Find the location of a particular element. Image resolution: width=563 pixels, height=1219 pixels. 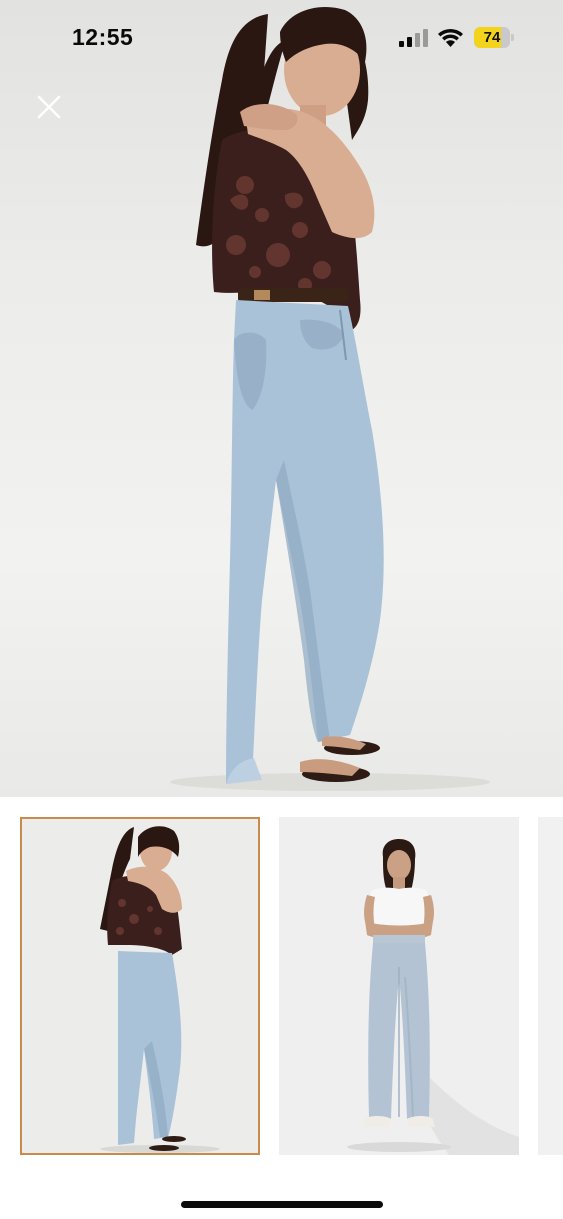

close-icon is located at coordinates (49, 107).